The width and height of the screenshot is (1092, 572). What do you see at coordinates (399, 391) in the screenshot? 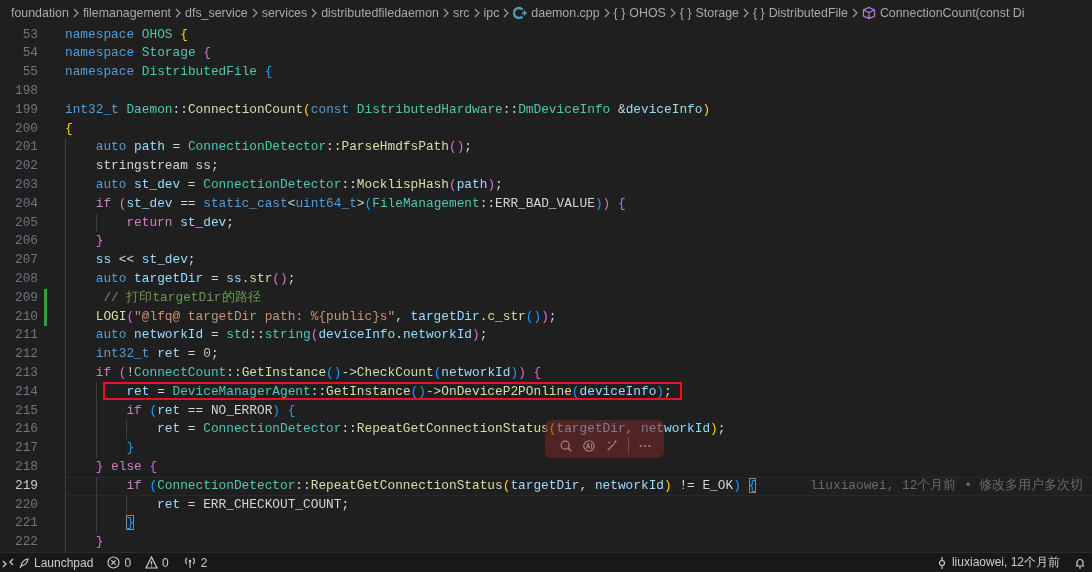
I see `code-line: ret = DeviceManagerAgent::GetInstance()->OnDeviceP2POnline(deviceInfo);` at bounding box center [399, 391].